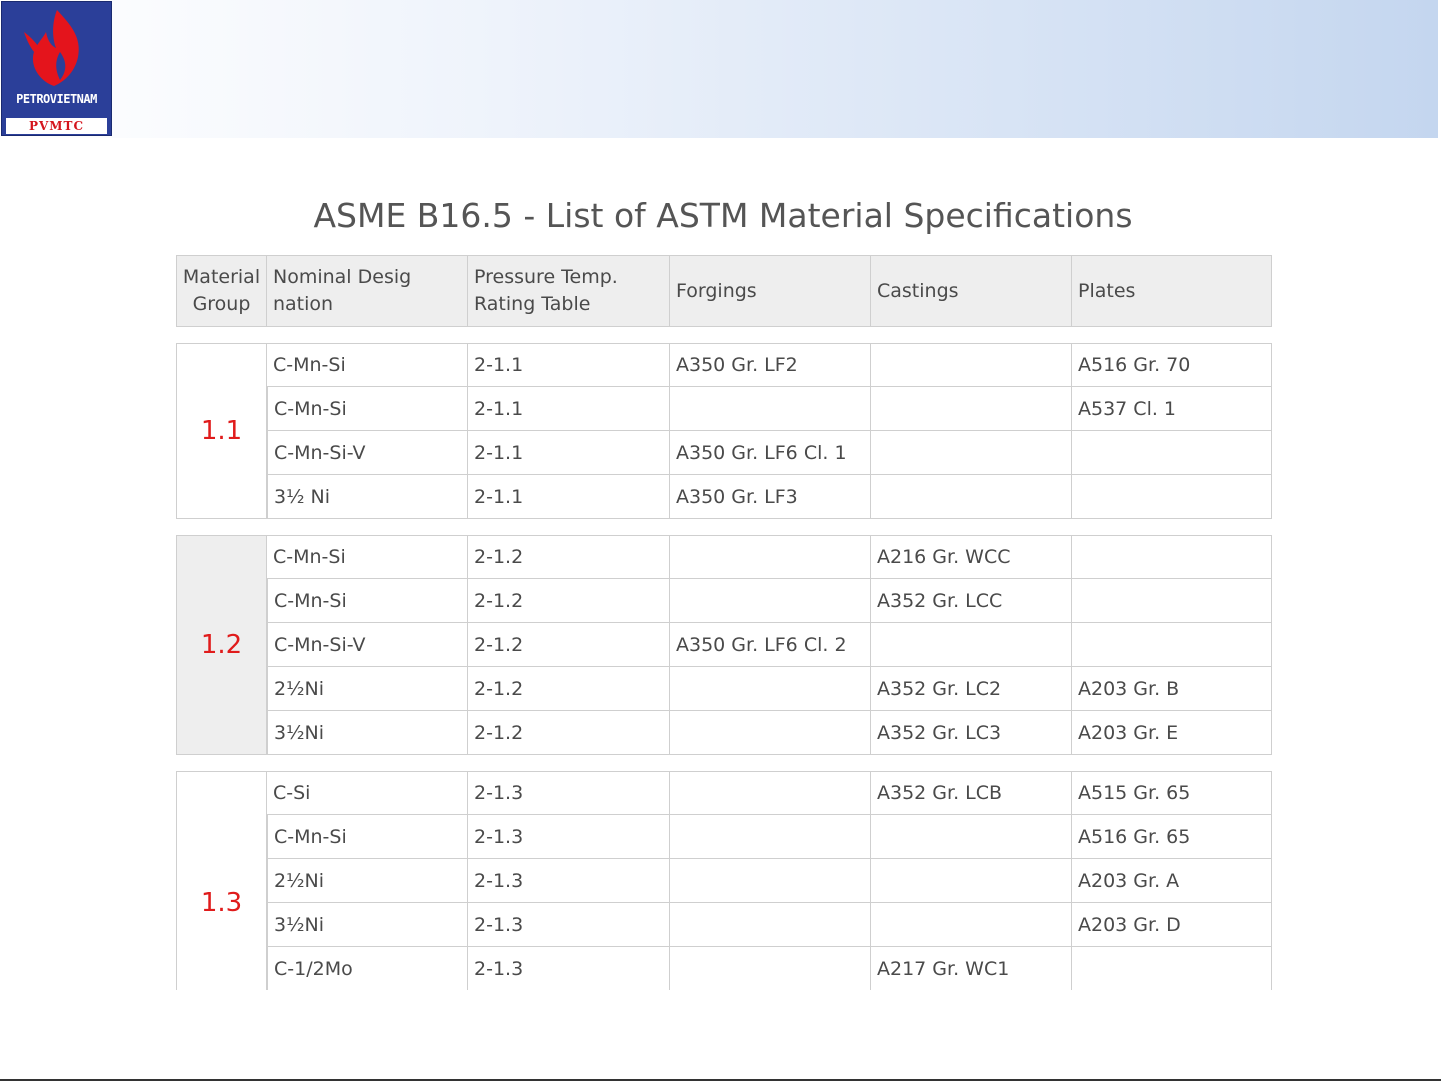 The height and width of the screenshot is (1081, 1441). What do you see at coordinates (770, 365) in the screenshot?
I see `cell-forgings: A350 Gr. LF2` at bounding box center [770, 365].